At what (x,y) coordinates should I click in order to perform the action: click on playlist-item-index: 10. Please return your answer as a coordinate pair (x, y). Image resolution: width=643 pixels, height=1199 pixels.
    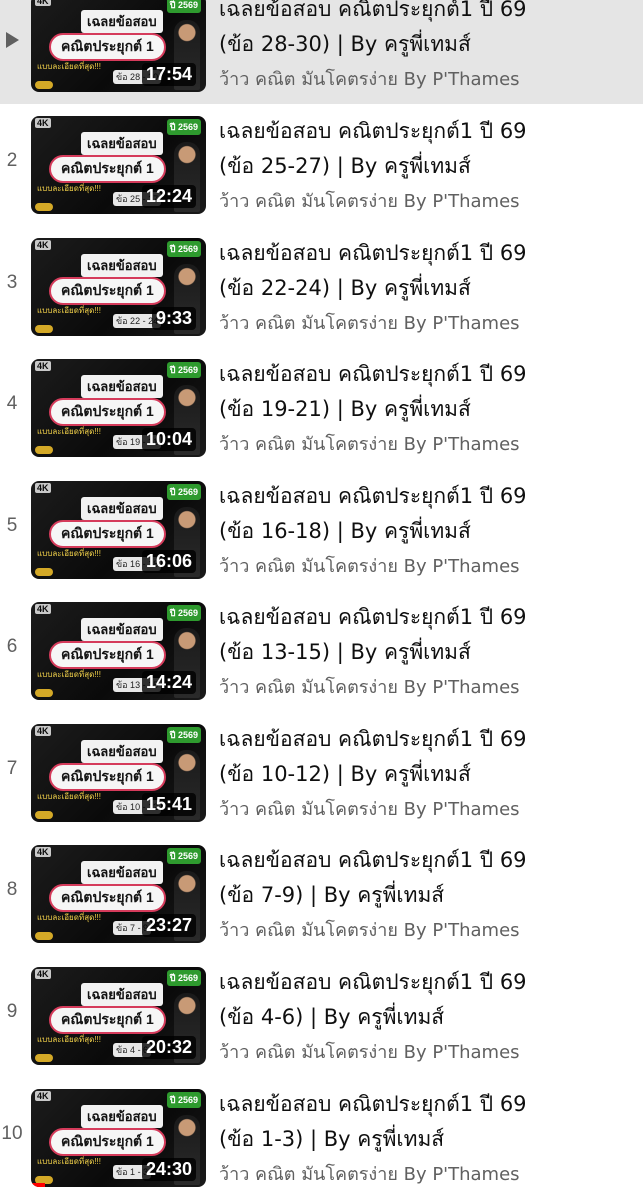
    Looking at the image, I should click on (12, 1133).